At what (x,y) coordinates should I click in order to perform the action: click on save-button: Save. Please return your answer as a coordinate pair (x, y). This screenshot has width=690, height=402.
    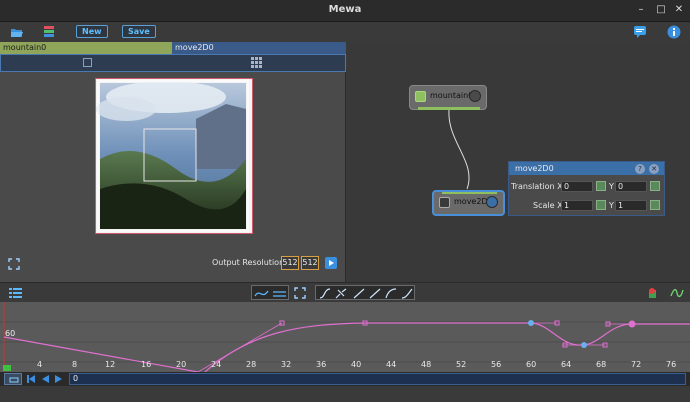
    Looking at the image, I should click on (139, 31).